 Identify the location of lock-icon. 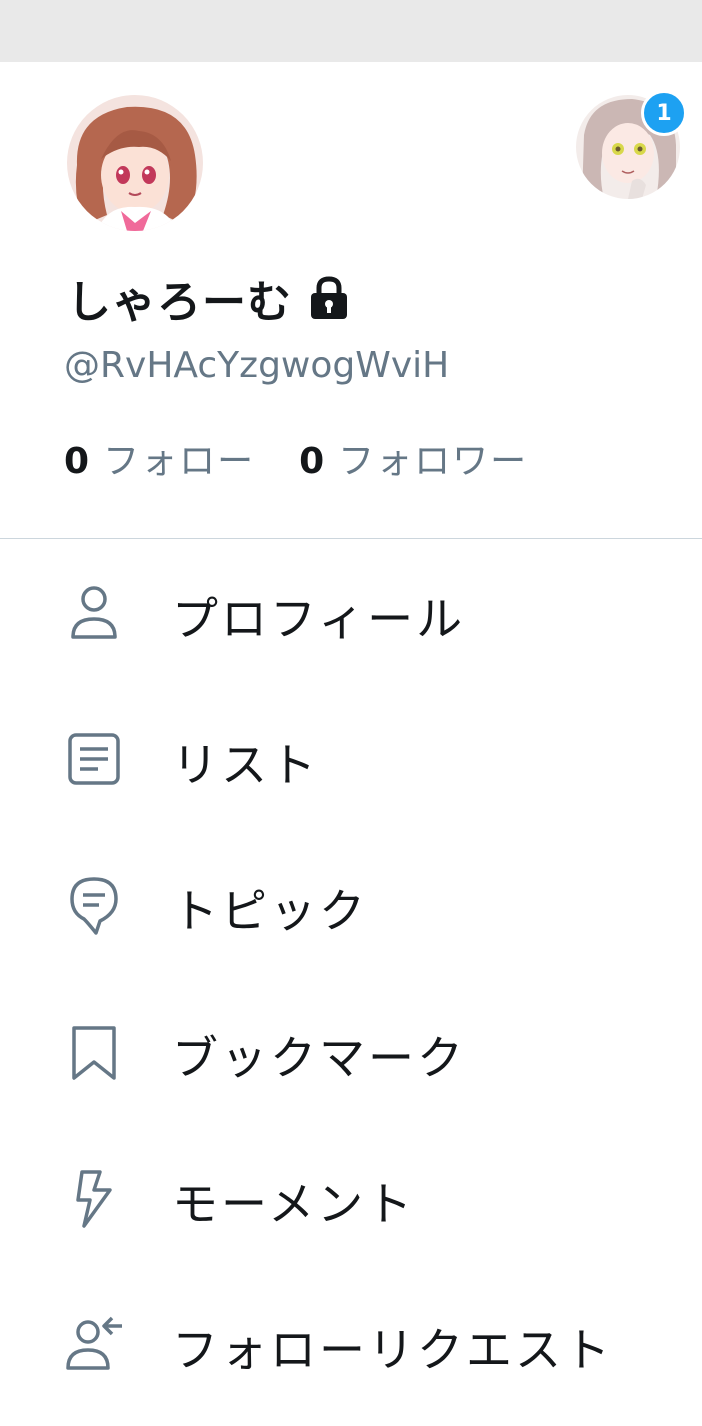
(329, 297).